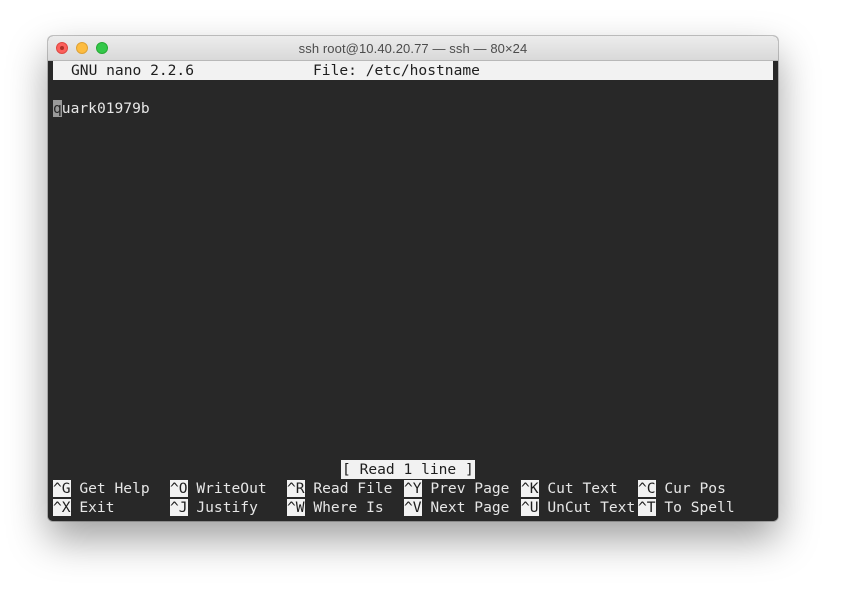 The image size is (841, 601). I want to click on shortcut-item: ^J Justify, so click(214, 507).